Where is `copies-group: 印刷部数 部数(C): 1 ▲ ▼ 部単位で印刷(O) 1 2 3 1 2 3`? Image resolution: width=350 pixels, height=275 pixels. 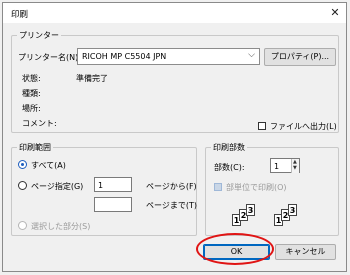 copies-group: 印刷部数 部数(C): 1 ▲ ▼ 部単位で印刷(O) 1 2 3 1 2 3 is located at coordinates (272, 189).